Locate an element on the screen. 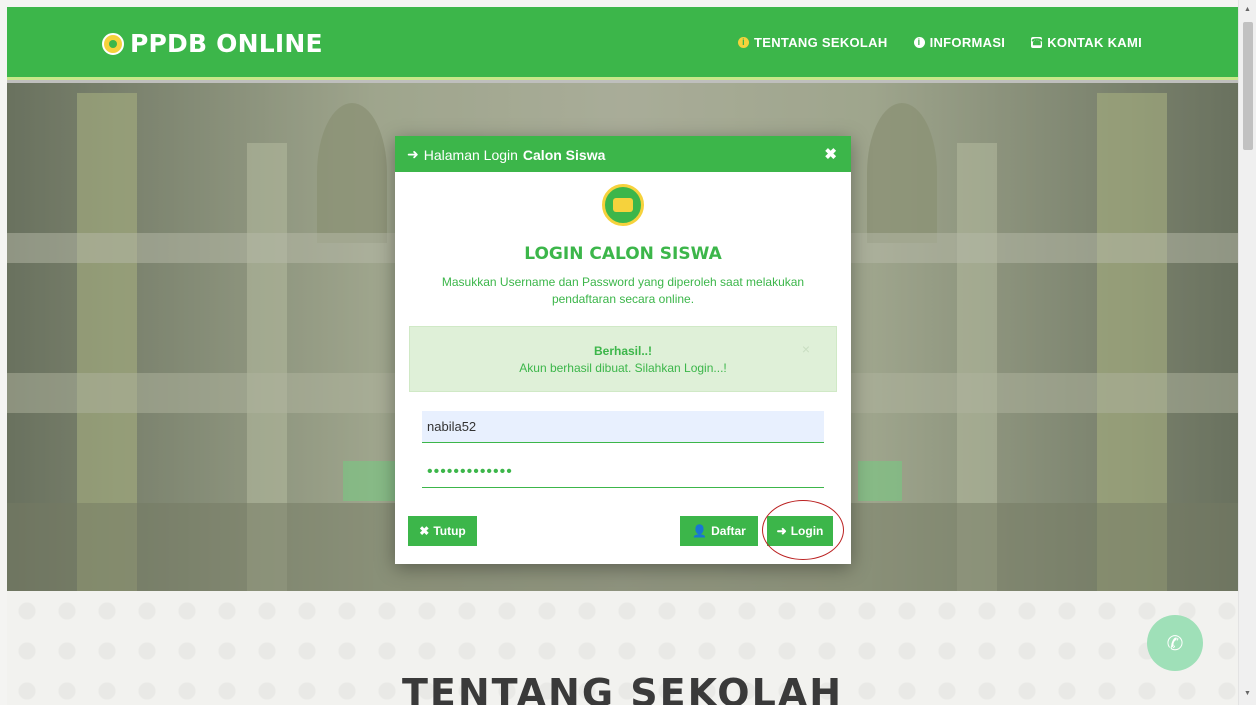  tutup-label: Tutup is located at coordinates (449, 531).